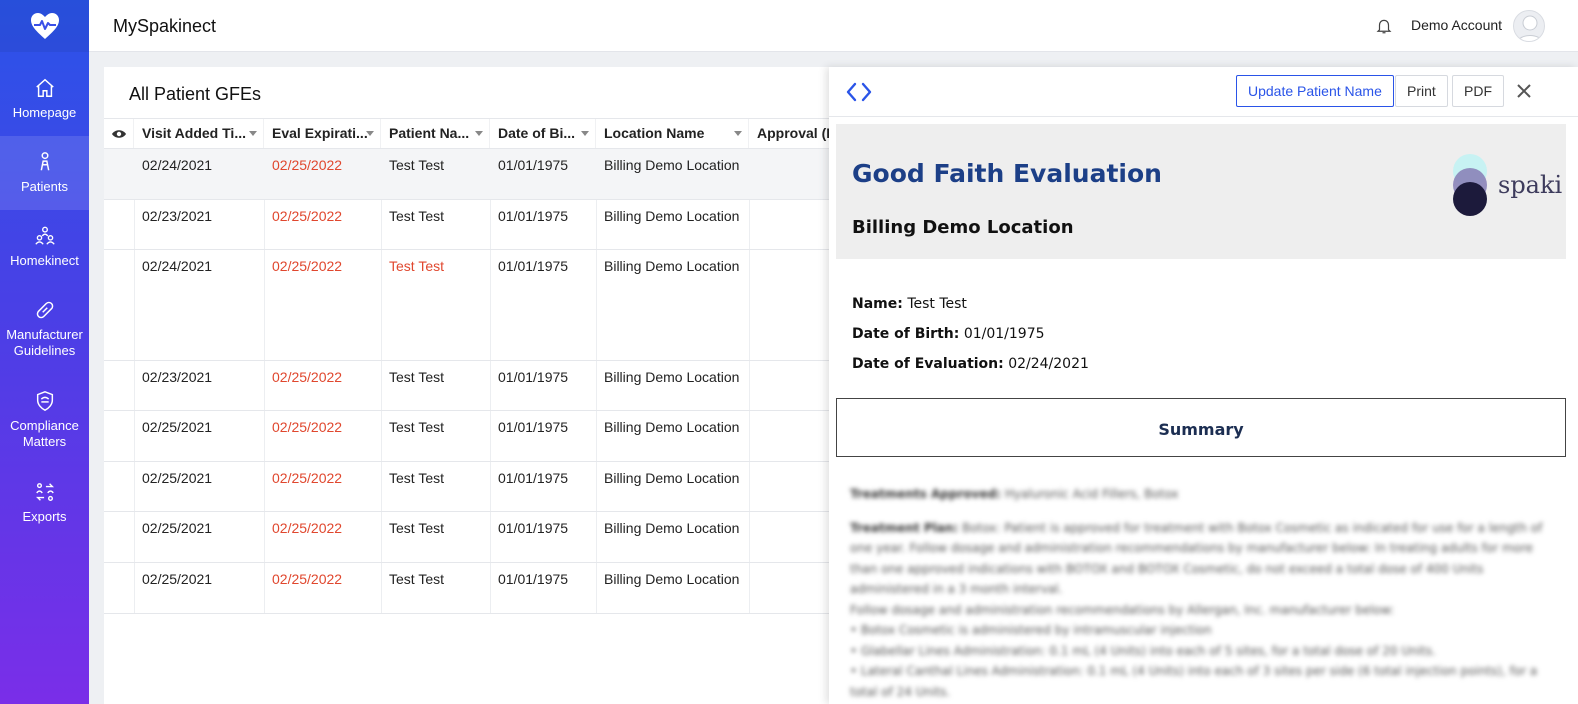 This screenshot has width=1578, height=704. I want to click on panel-title: All Patient GFEs, so click(195, 94).